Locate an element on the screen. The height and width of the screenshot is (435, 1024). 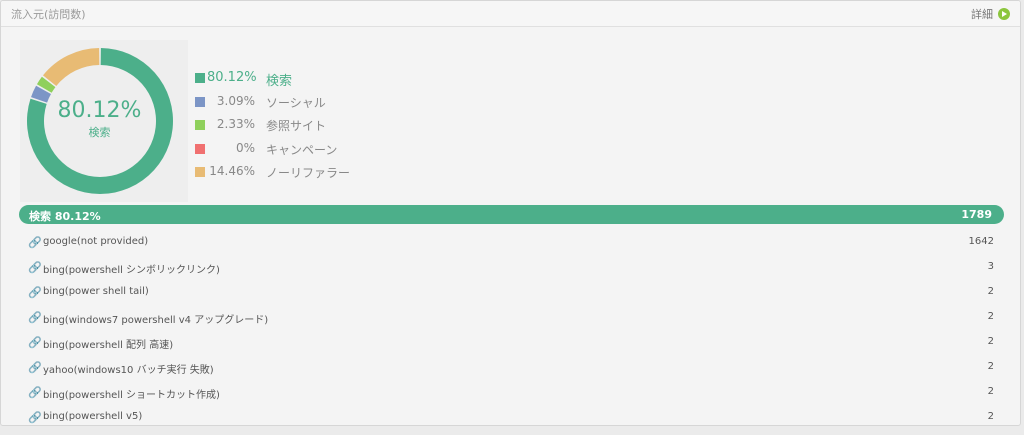
legend-percent: 0% is located at coordinates (245, 147).